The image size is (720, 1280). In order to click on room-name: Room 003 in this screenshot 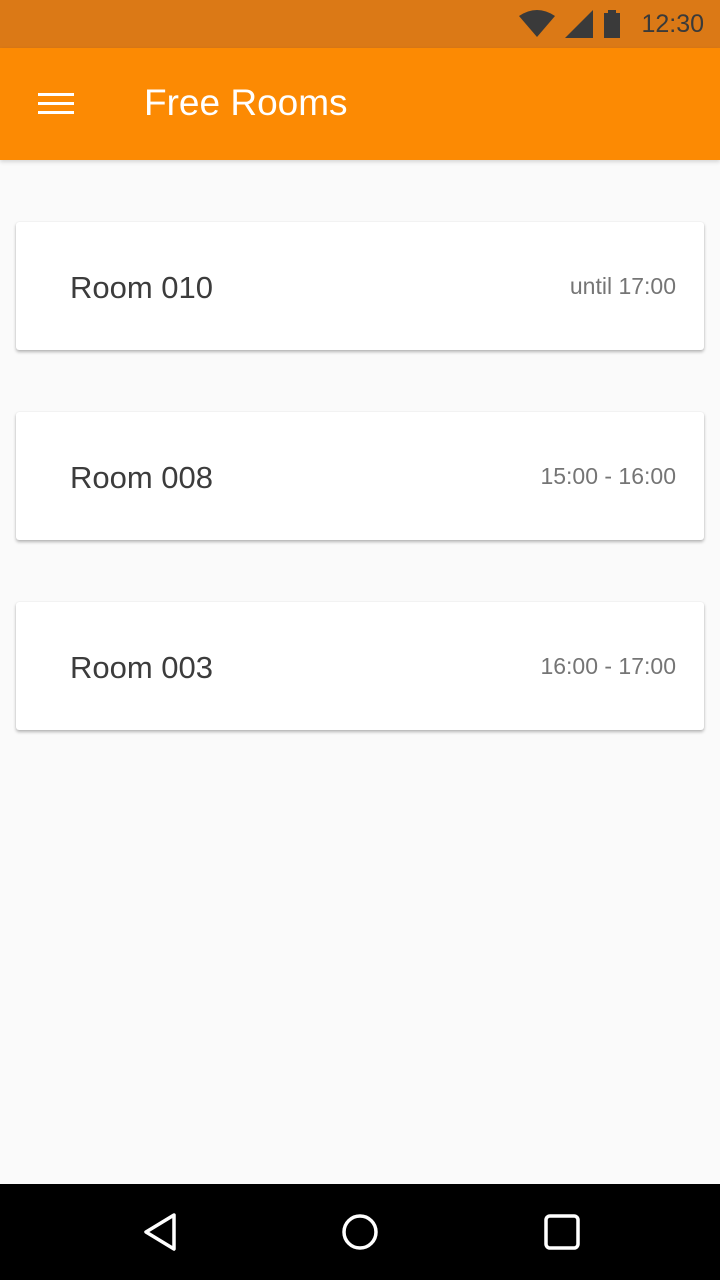, I will do `click(142, 667)`.